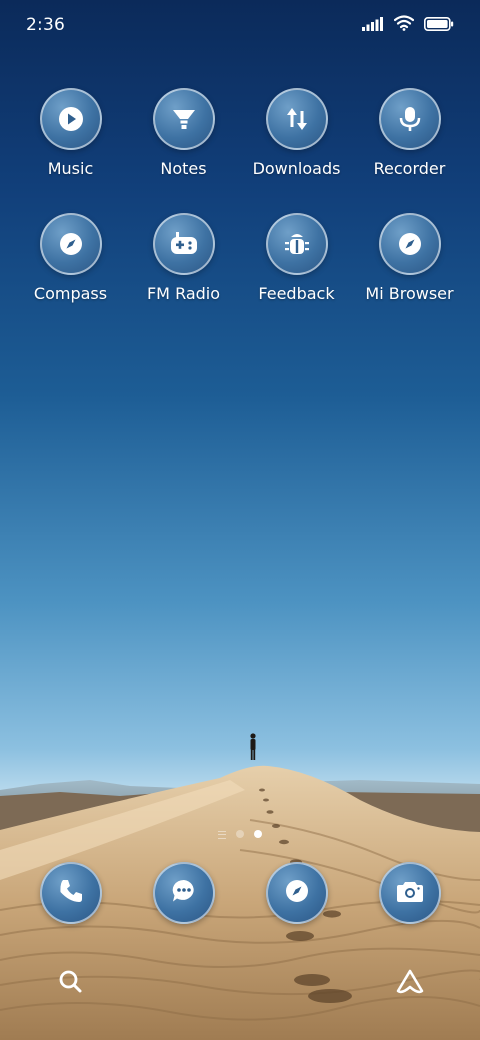 The image size is (480, 1040). I want to click on app-recorder: Recorder, so click(409, 133).